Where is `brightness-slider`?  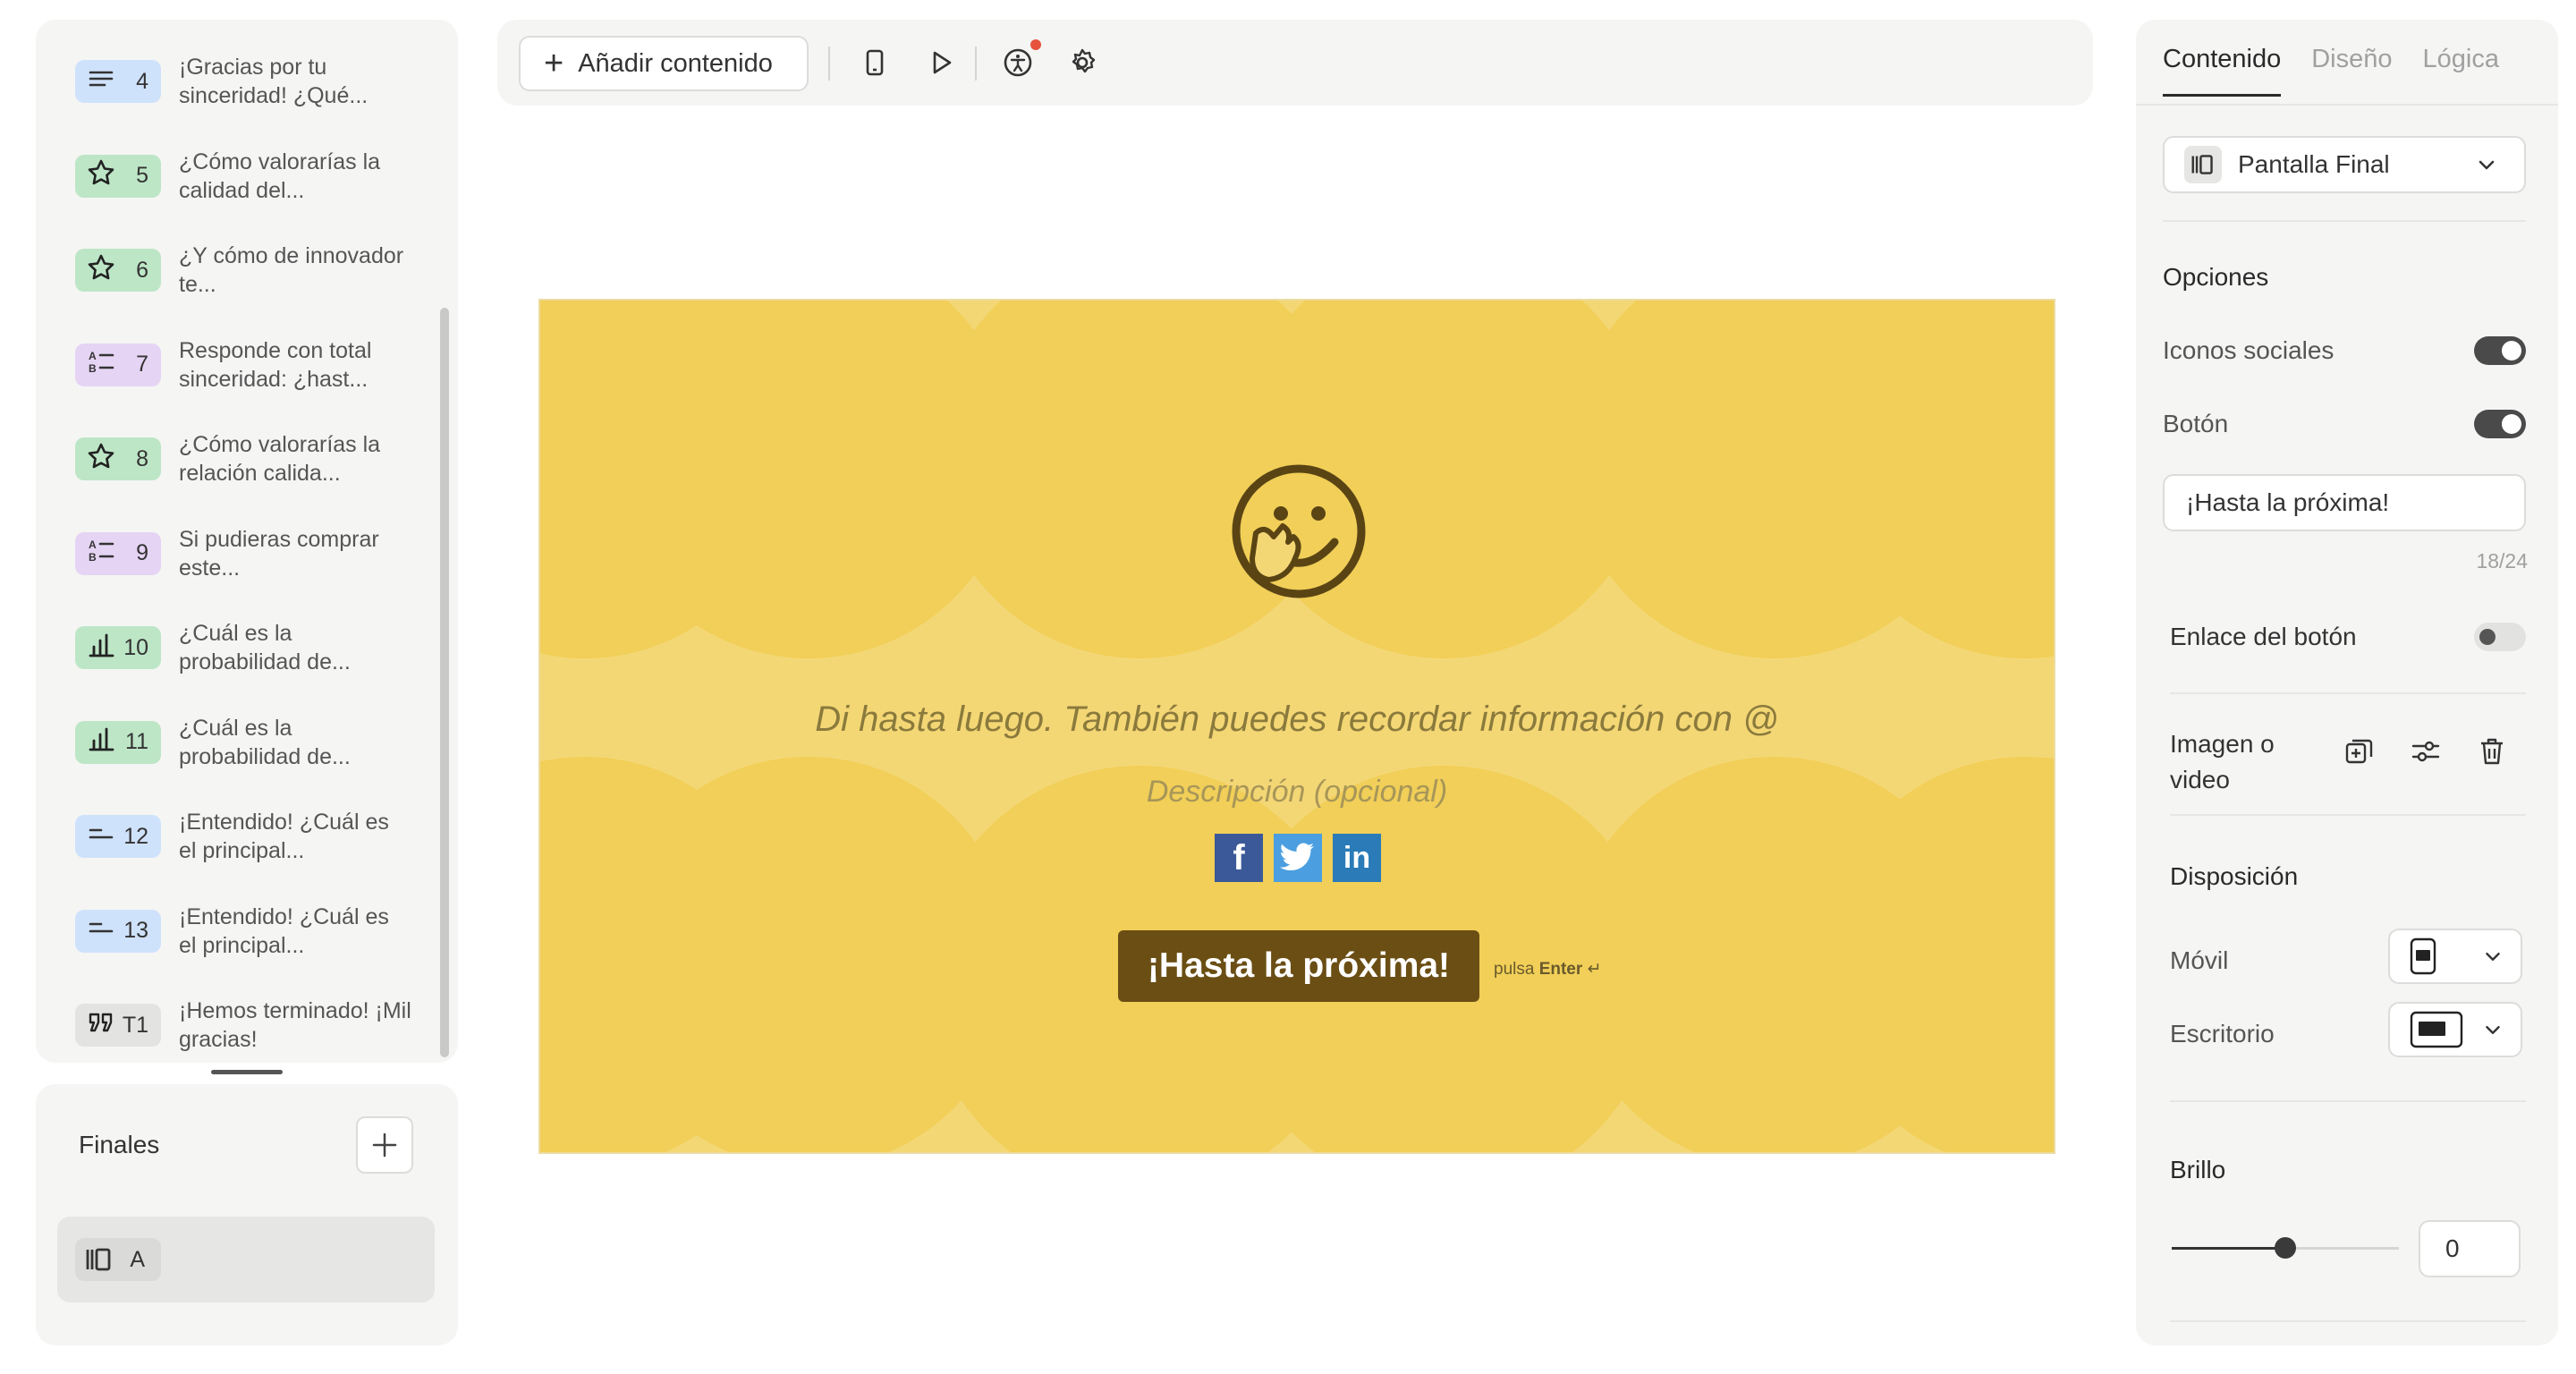 brightness-slider is located at coordinates (2285, 1248).